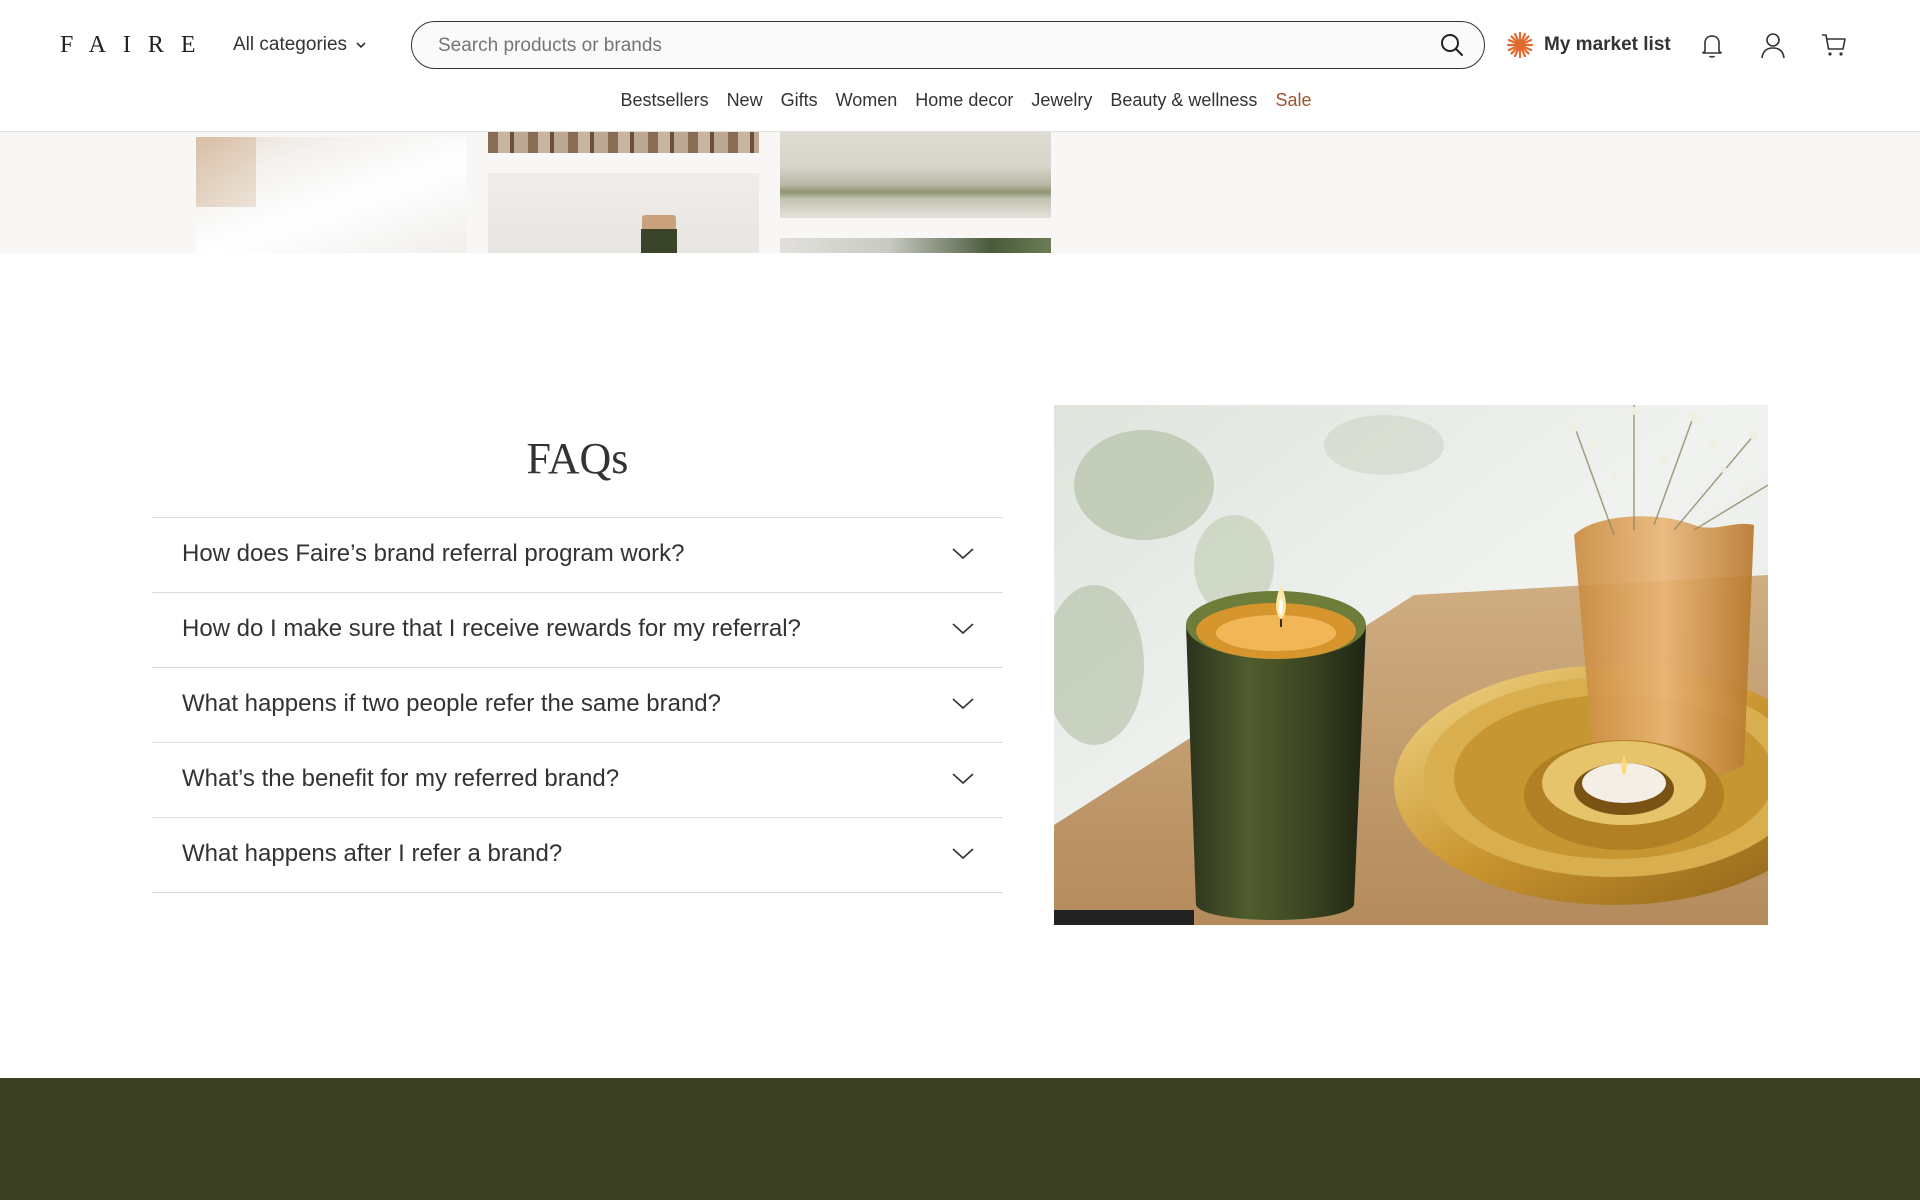 The width and height of the screenshot is (1920, 1200). Describe the element at coordinates (915, 174) in the screenshot. I see `shelf-photo` at that location.